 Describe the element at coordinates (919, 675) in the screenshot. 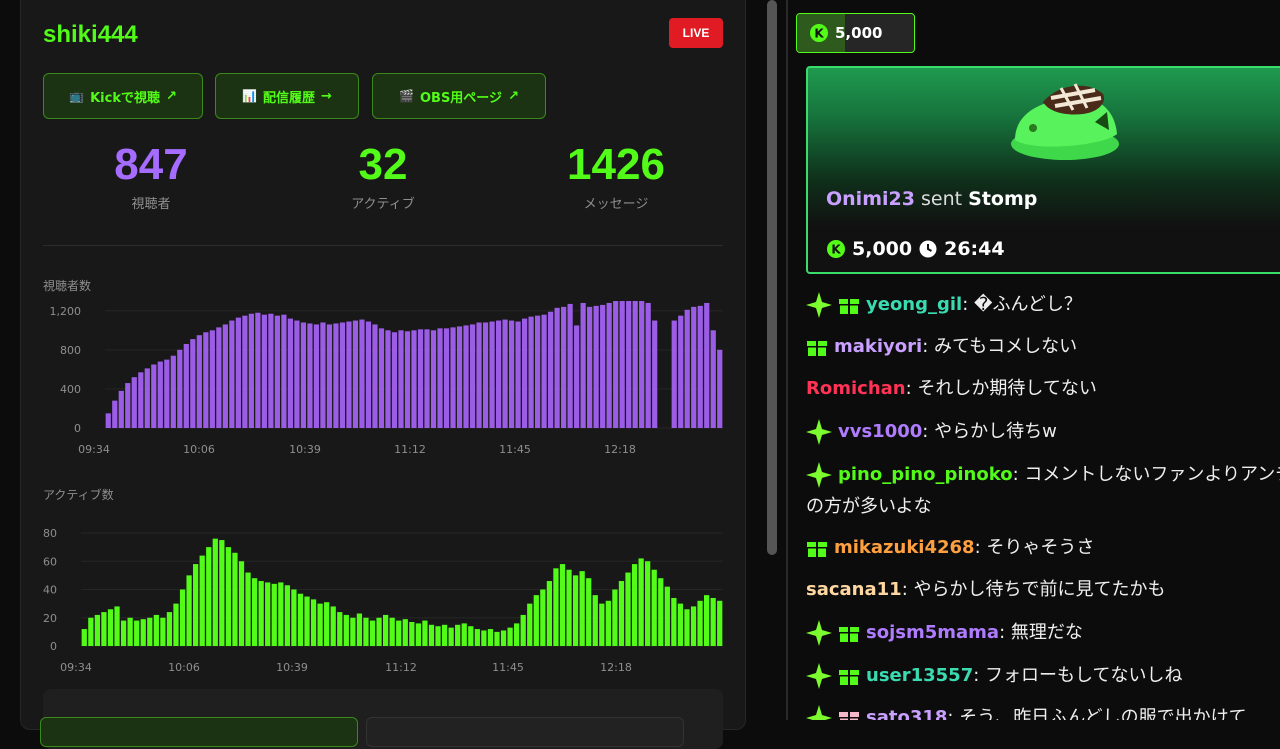

I see `chat-username: user13557` at that location.